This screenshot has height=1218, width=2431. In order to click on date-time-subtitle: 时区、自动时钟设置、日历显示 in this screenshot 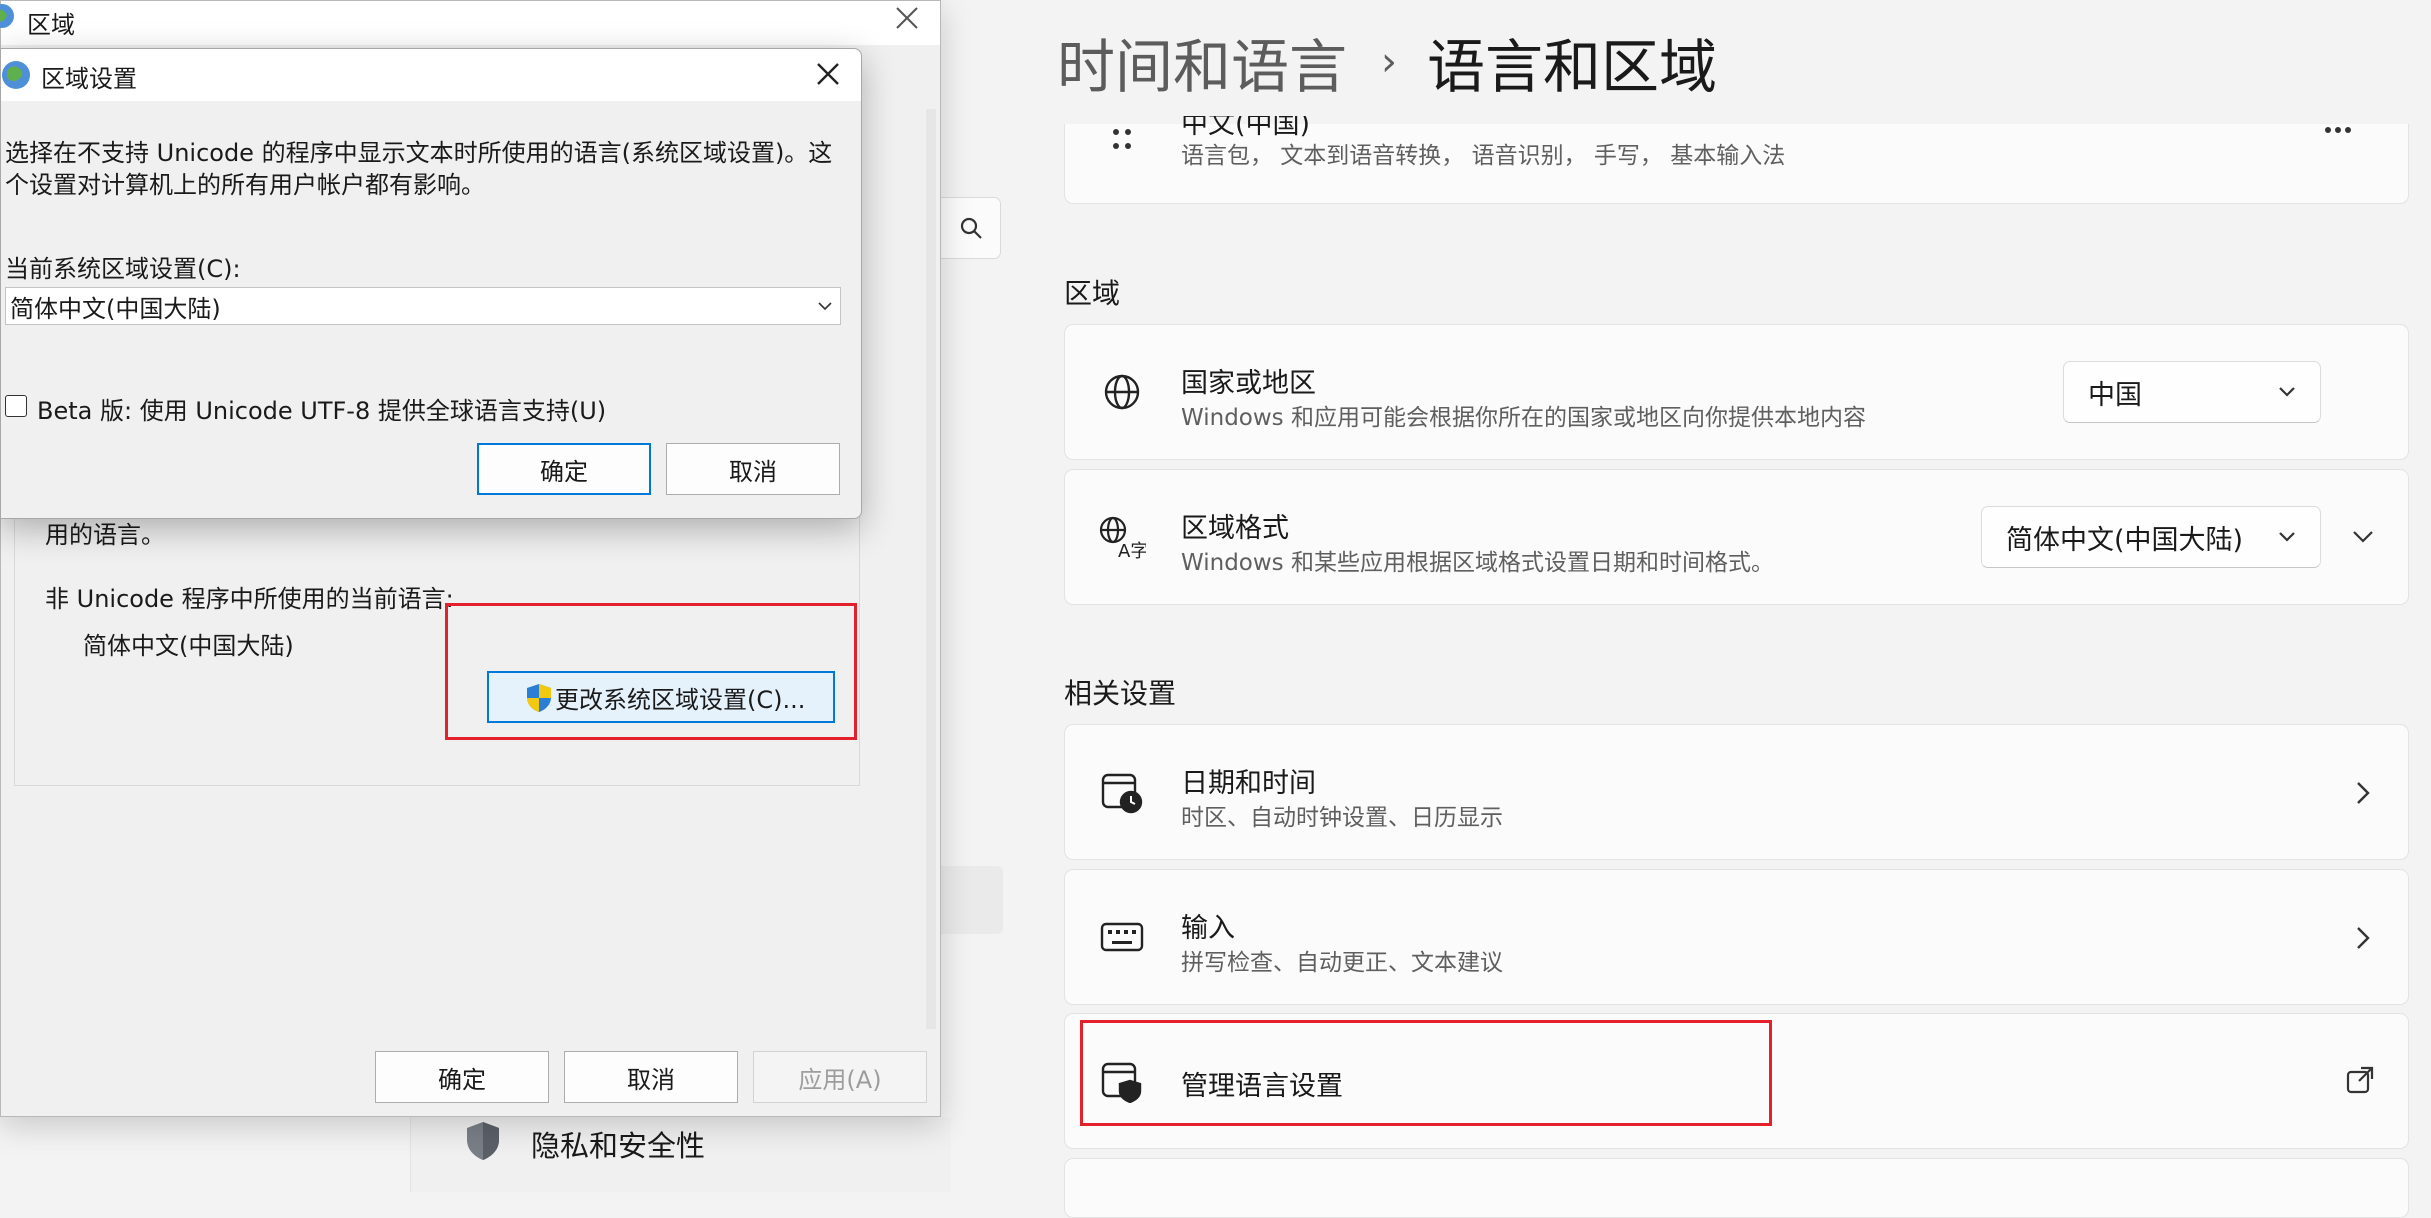, I will do `click(1342, 818)`.